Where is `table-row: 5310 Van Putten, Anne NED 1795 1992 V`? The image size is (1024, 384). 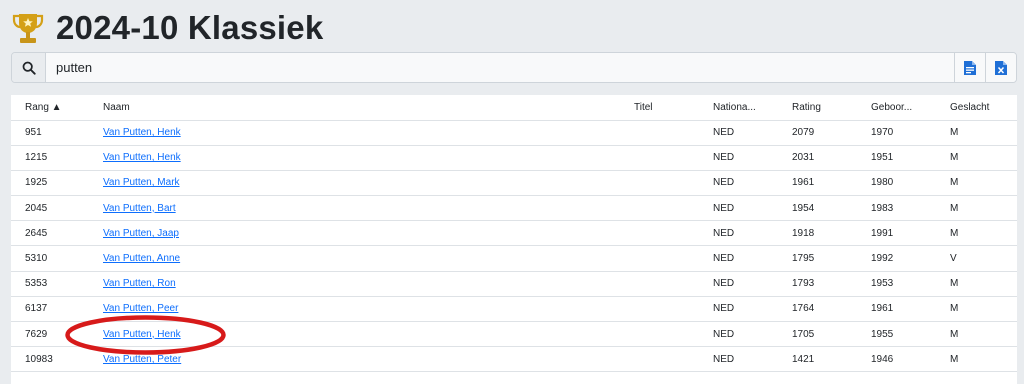 table-row: 5310 Van Putten, Anne NED 1795 1992 V is located at coordinates (514, 258).